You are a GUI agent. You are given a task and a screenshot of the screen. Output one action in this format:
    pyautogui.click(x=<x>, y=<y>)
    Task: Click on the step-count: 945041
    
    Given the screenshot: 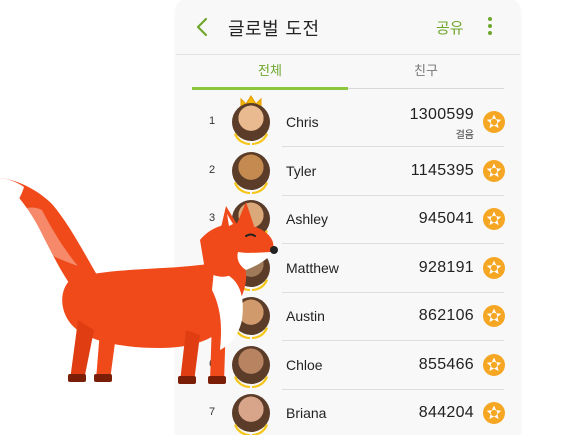 What is the action you would take?
    pyautogui.click(x=446, y=218)
    